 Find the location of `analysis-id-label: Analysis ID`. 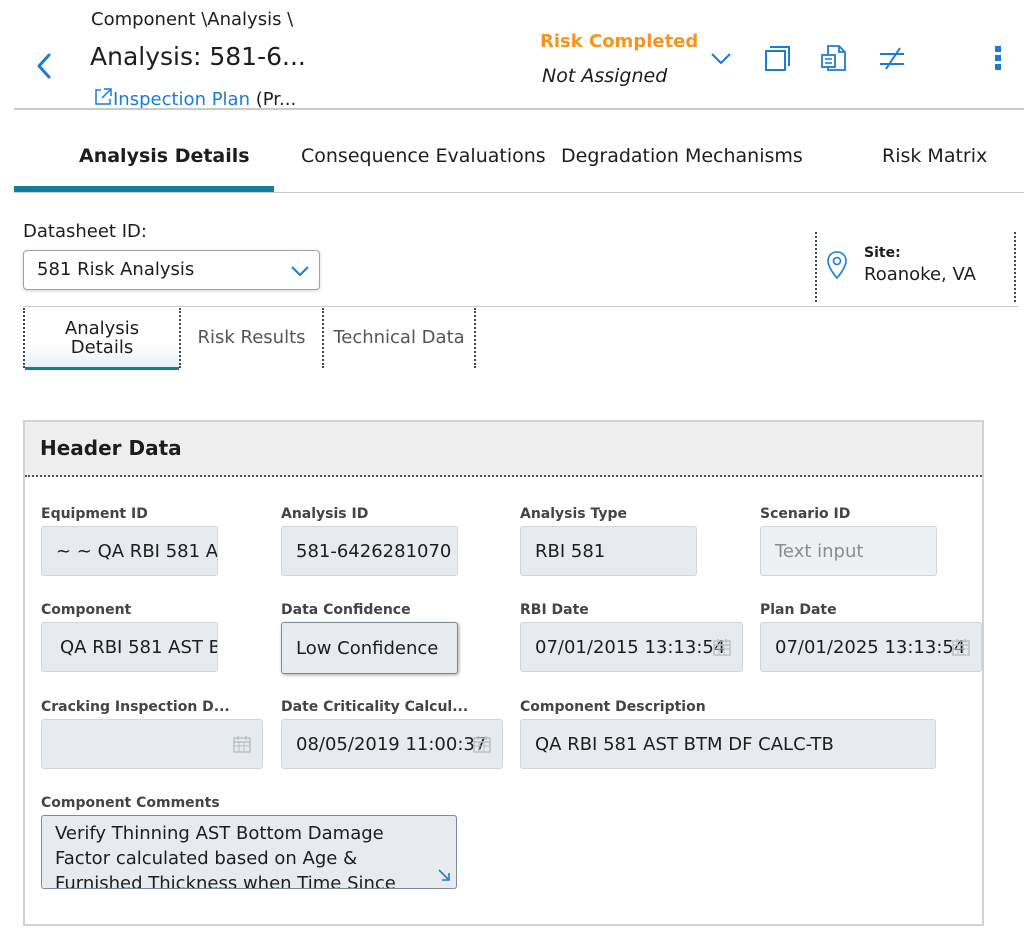

analysis-id-label: Analysis ID is located at coordinates (325, 514).